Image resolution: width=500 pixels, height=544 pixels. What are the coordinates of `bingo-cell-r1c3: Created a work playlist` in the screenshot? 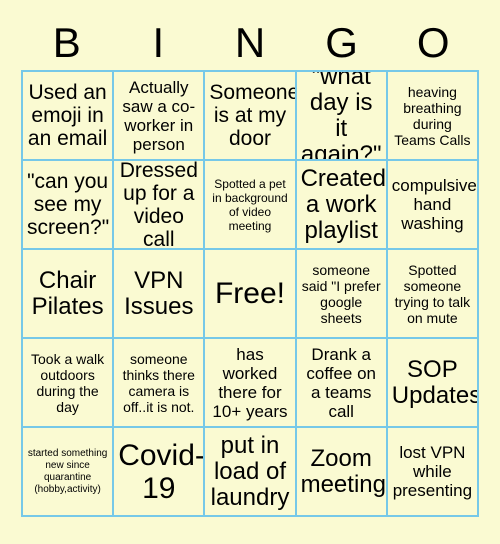 It's located at (342, 205).